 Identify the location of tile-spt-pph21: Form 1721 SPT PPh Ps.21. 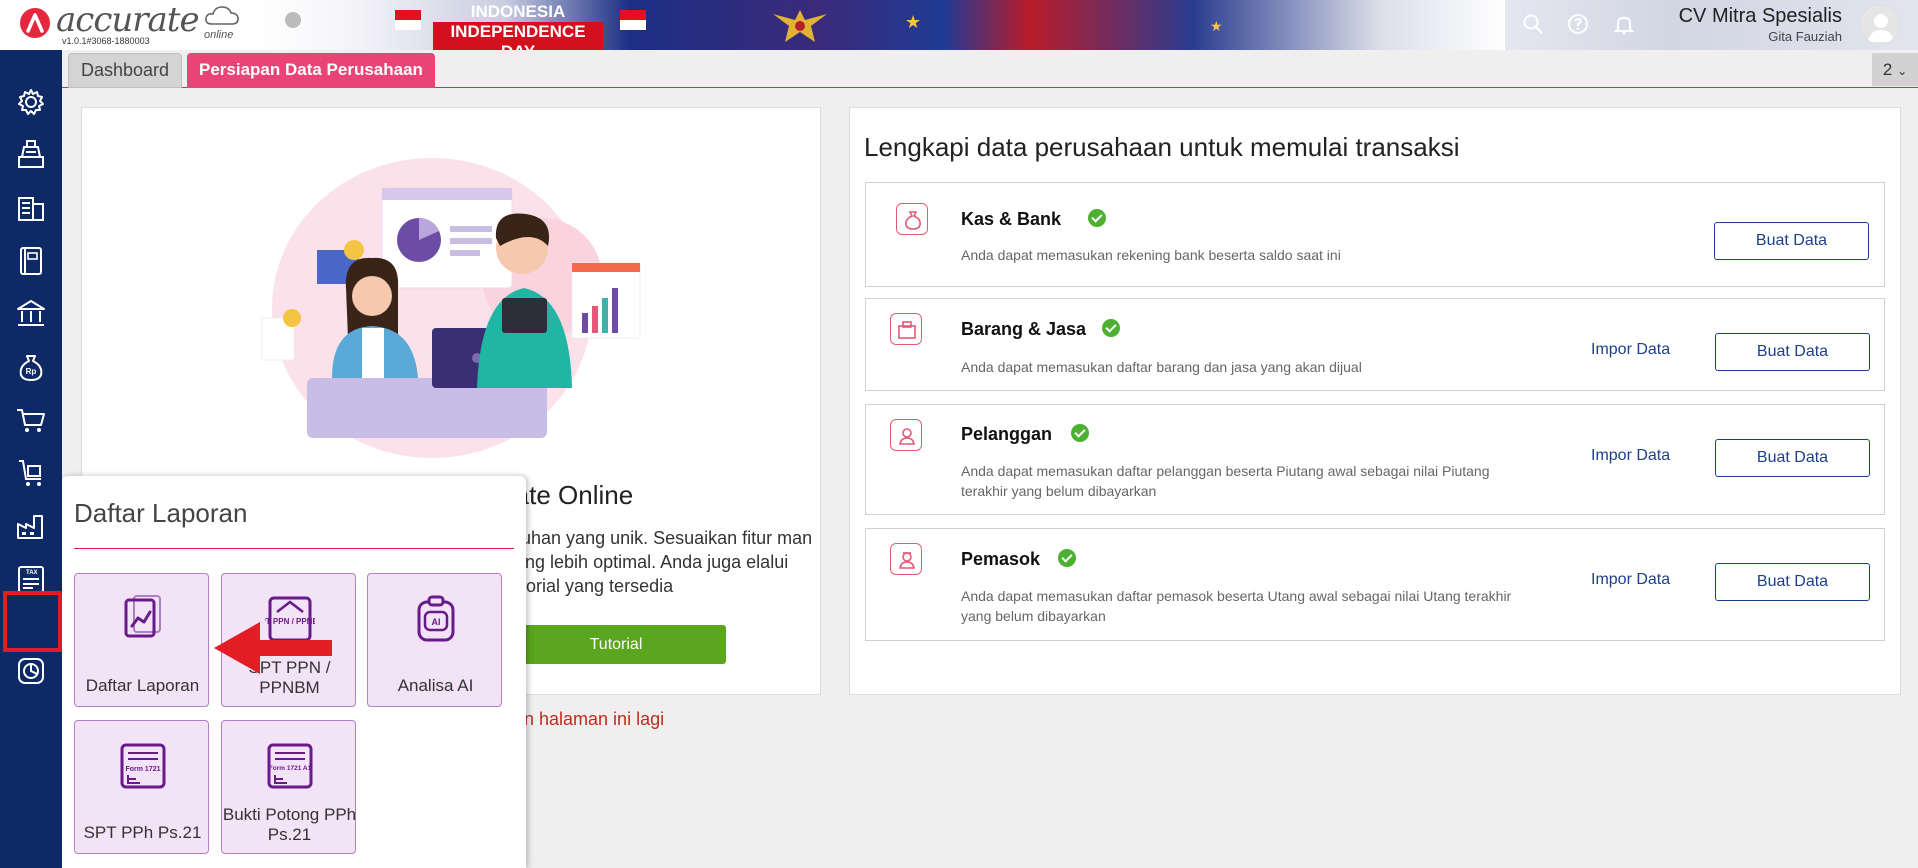
(141, 787).